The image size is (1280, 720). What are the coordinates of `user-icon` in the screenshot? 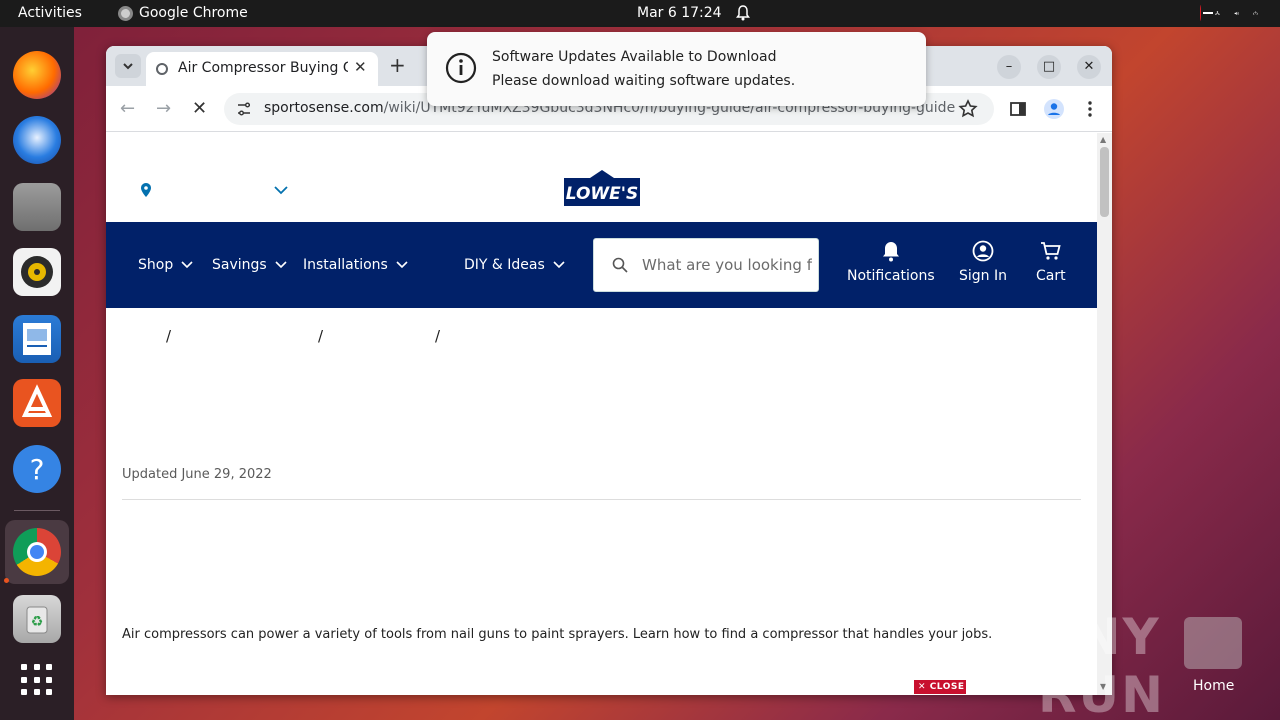 It's located at (983, 251).